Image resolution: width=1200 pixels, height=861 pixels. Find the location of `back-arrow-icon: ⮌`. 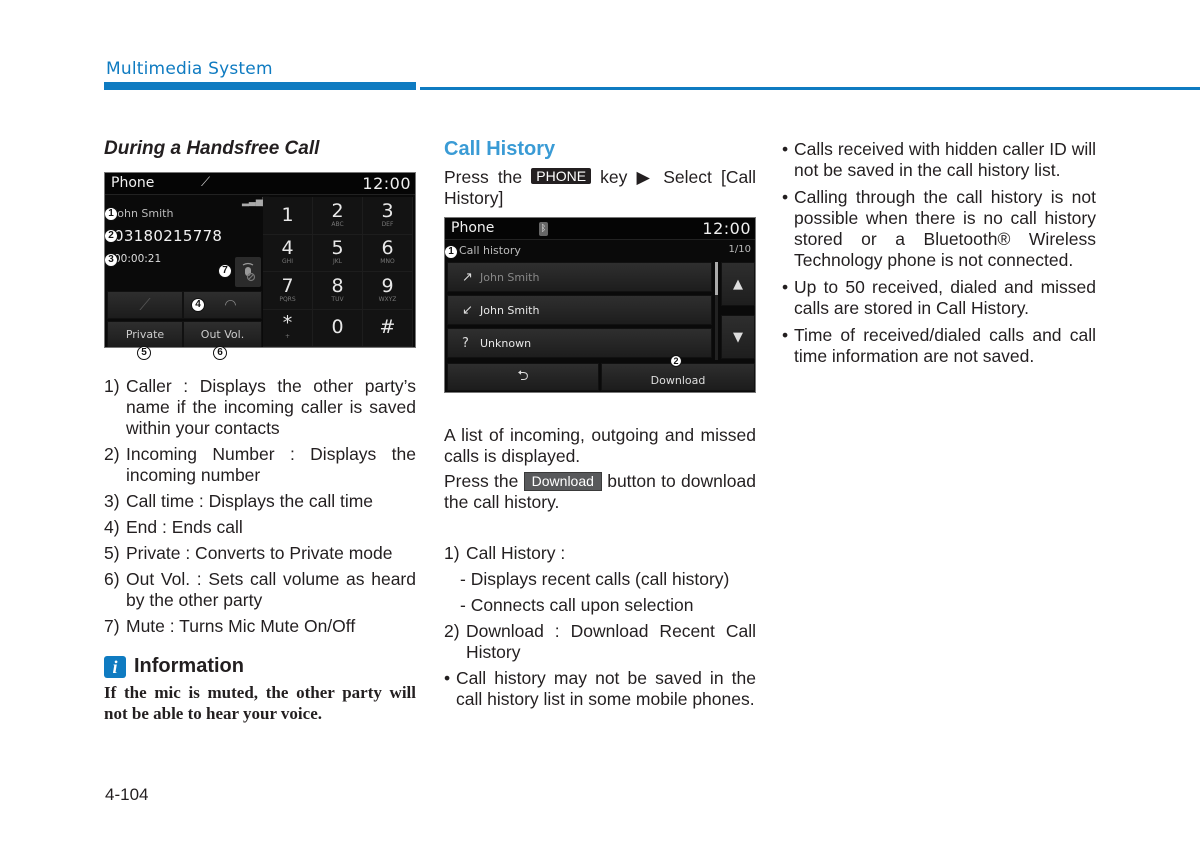

back-arrow-icon: ⮌ is located at coordinates (523, 376).